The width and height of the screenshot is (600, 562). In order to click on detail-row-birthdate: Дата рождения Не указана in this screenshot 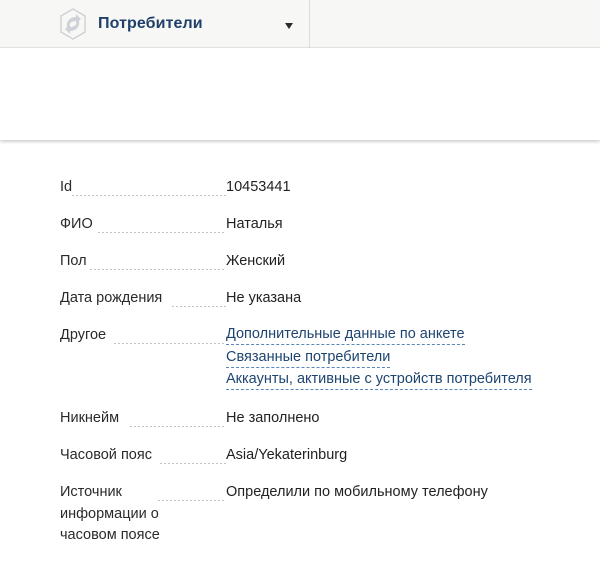, I will do `click(320, 299)`.